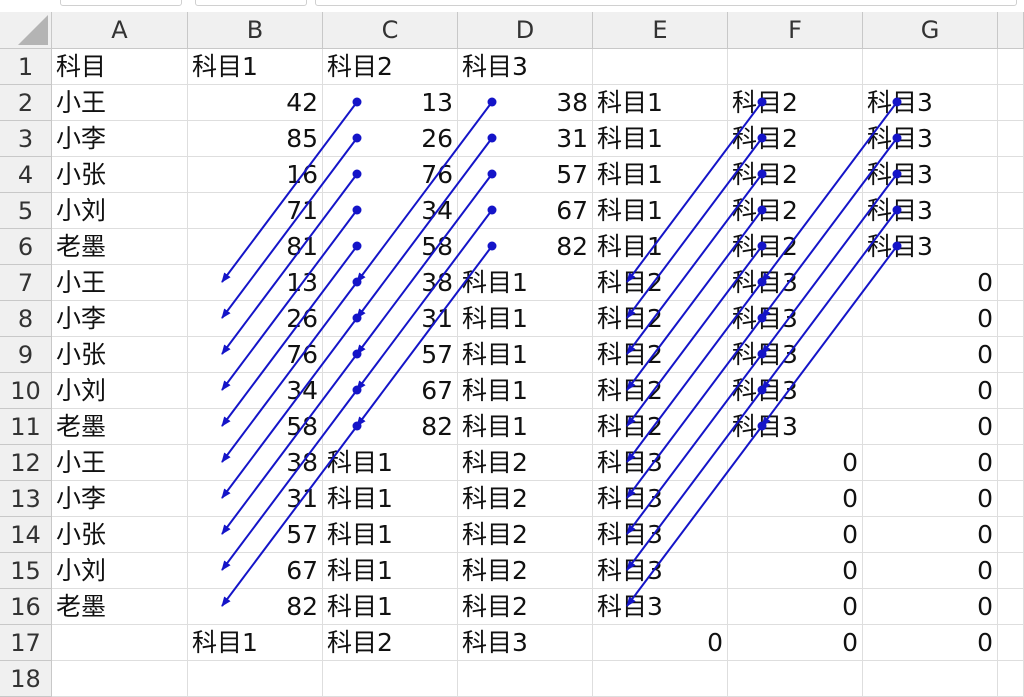  What do you see at coordinates (525, 283) in the screenshot?
I see `cell-D7: 科目1` at bounding box center [525, 283].